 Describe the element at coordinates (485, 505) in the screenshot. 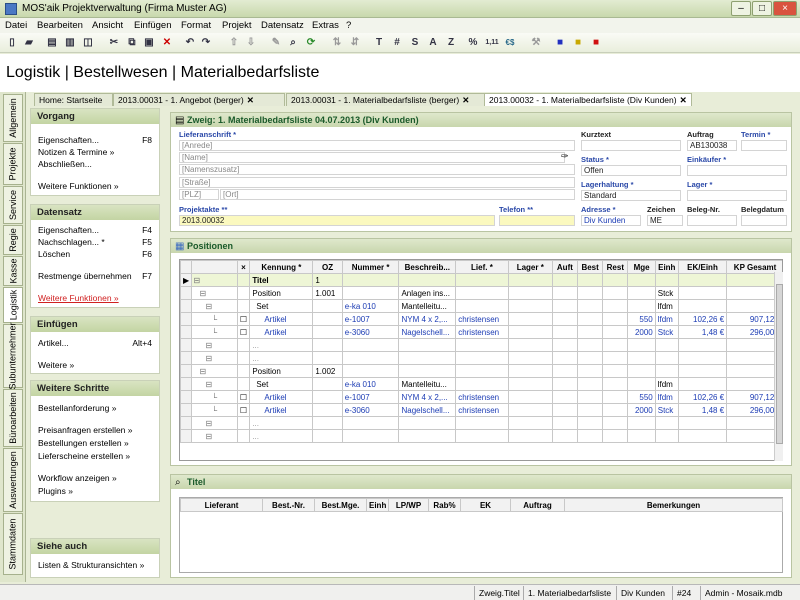

I see `col-header: EK` at that location.